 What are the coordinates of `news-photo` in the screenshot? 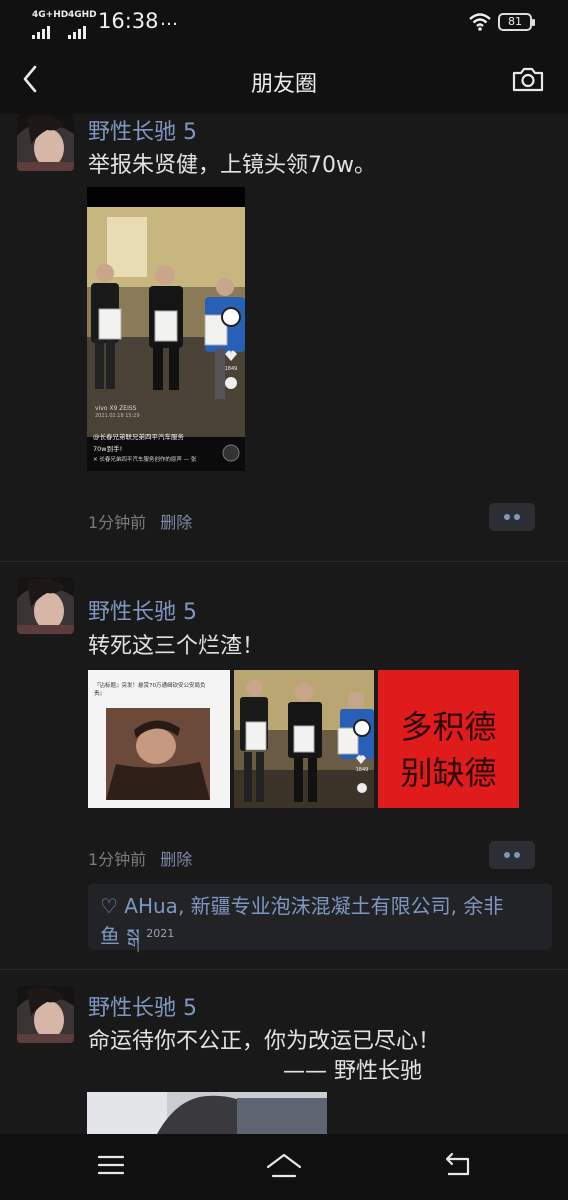 It's located at (158, 754).